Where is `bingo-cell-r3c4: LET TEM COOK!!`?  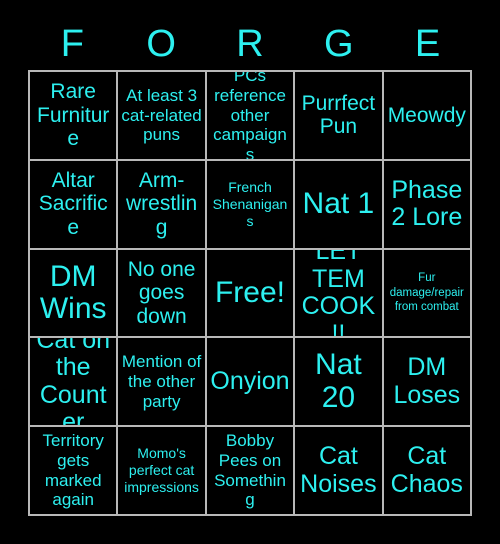 bingo-cell-r3c4: LET TEM COOK!! is located at coordinates (339, 294).